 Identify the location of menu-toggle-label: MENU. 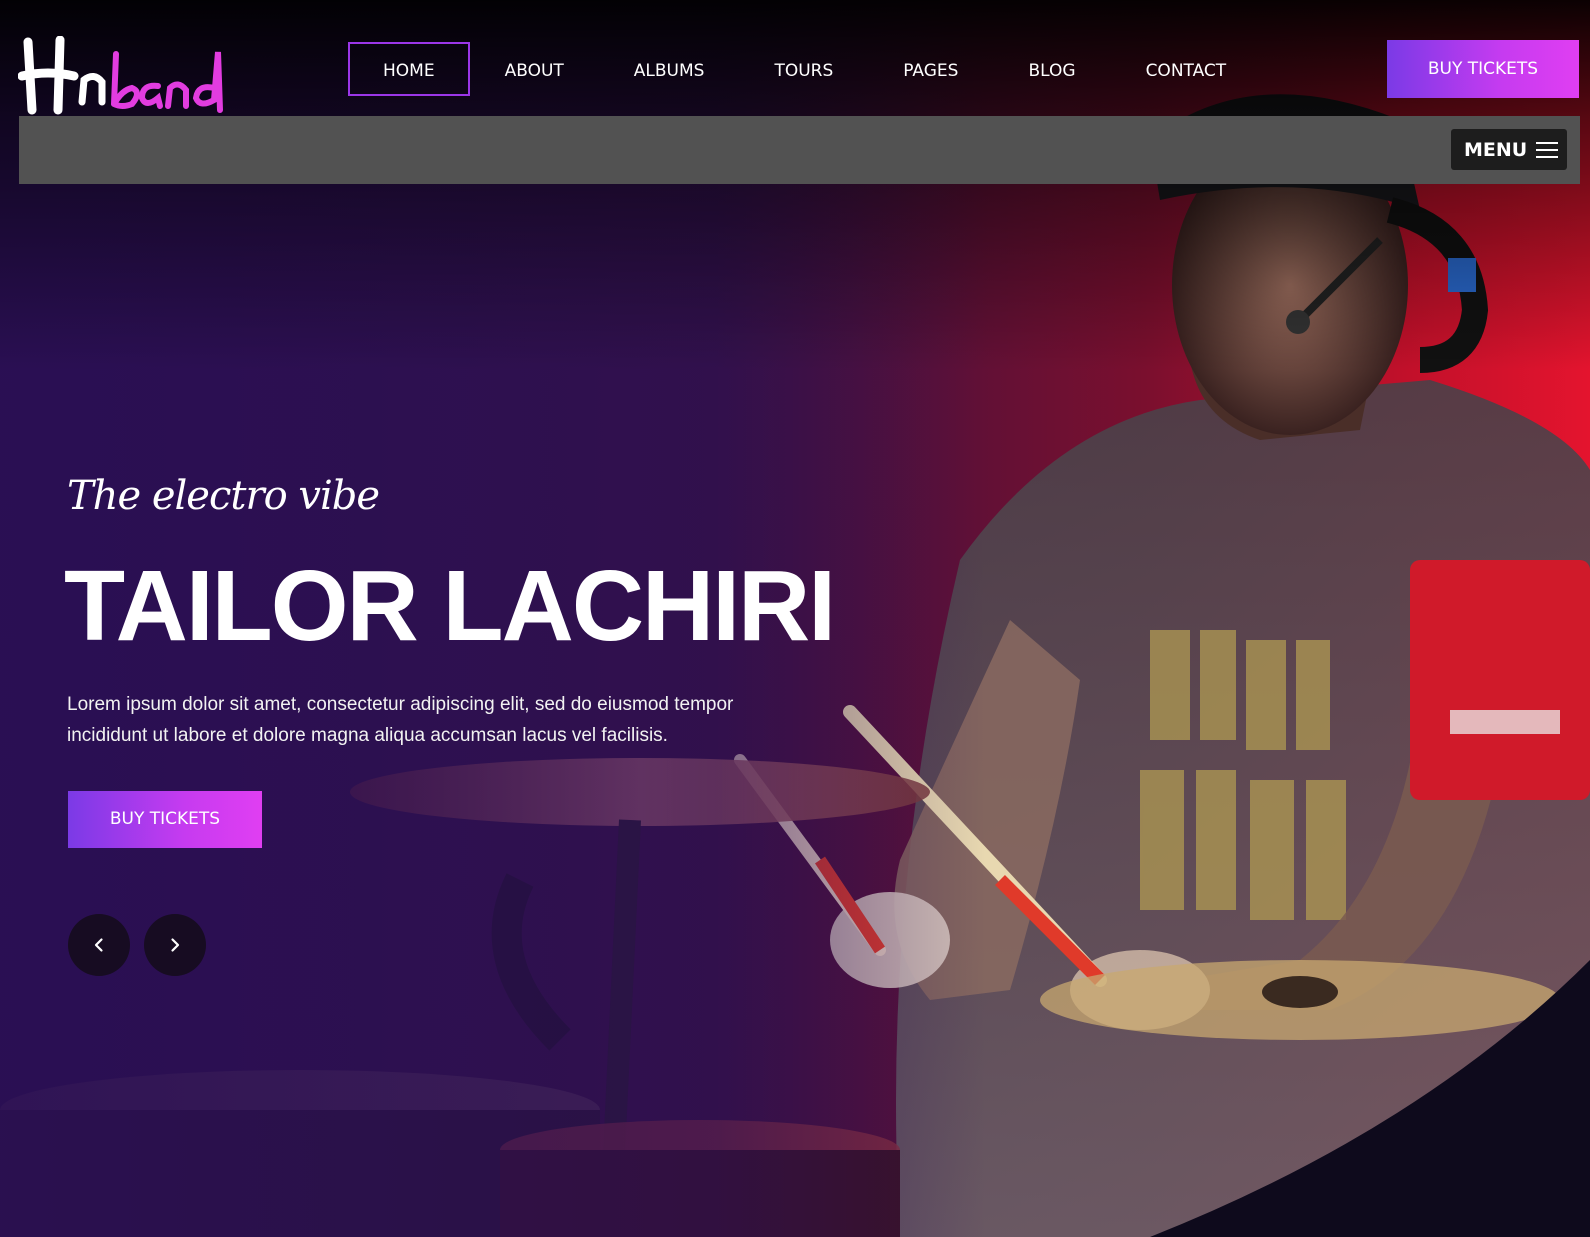
(1496, 149).